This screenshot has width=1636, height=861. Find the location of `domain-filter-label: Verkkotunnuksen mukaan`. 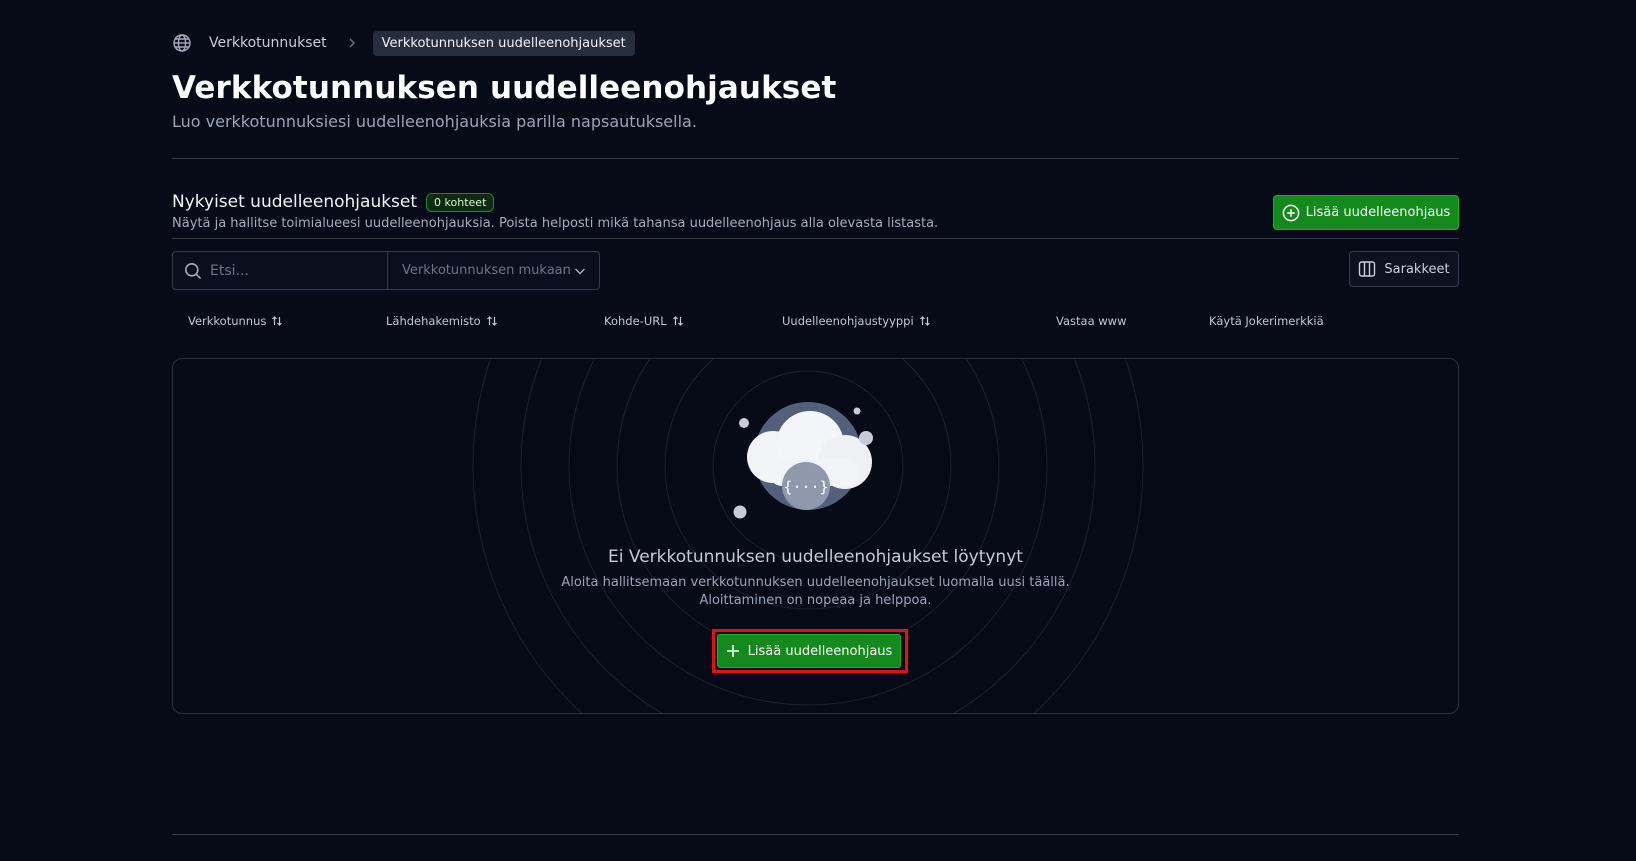

domain-filter-label: Verkkotunnuksen mukaan is located at coordinates (486, 270).